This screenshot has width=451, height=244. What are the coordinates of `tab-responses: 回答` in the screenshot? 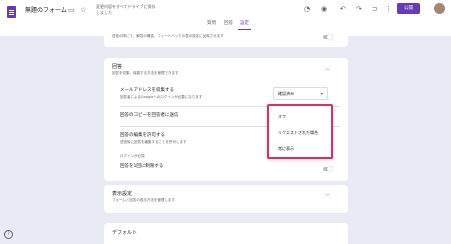 It's located at (228, 24).